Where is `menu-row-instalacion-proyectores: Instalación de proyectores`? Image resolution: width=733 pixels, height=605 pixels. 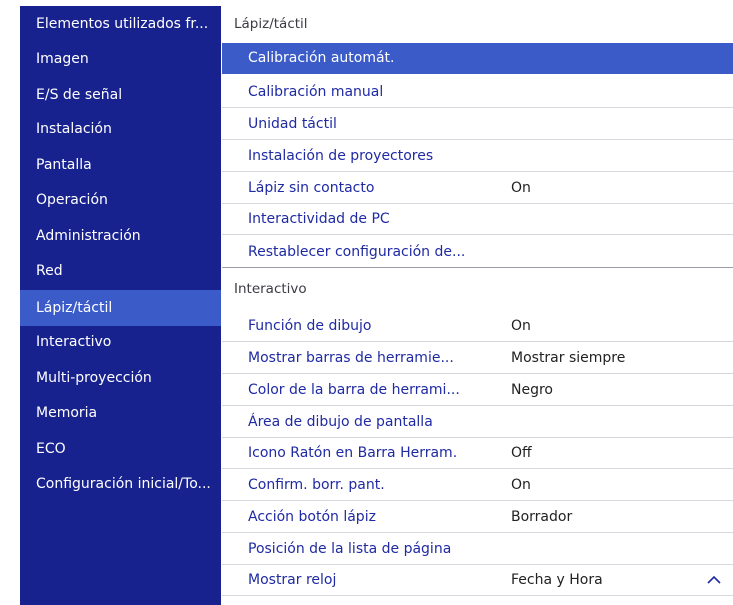
menu-row-instalacion-proyectores: Instalación de proyectores is located at coordinates (477, 156).